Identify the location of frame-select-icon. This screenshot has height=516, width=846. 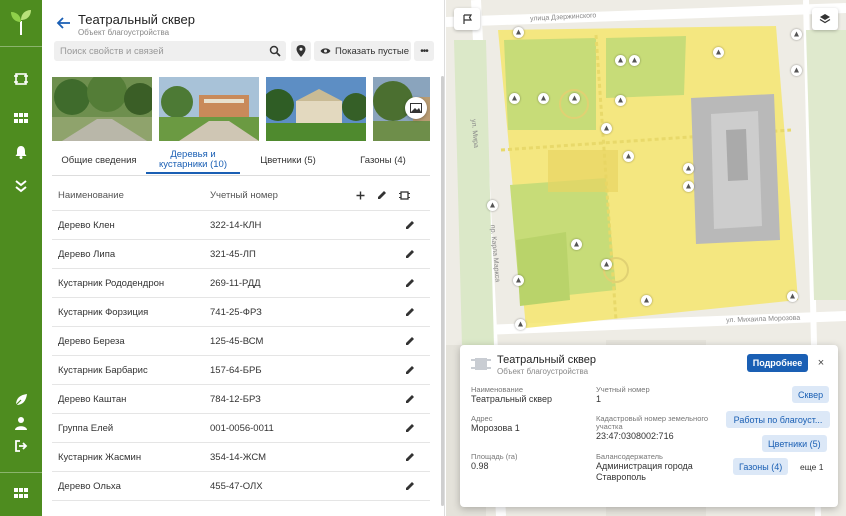
(404, 195).